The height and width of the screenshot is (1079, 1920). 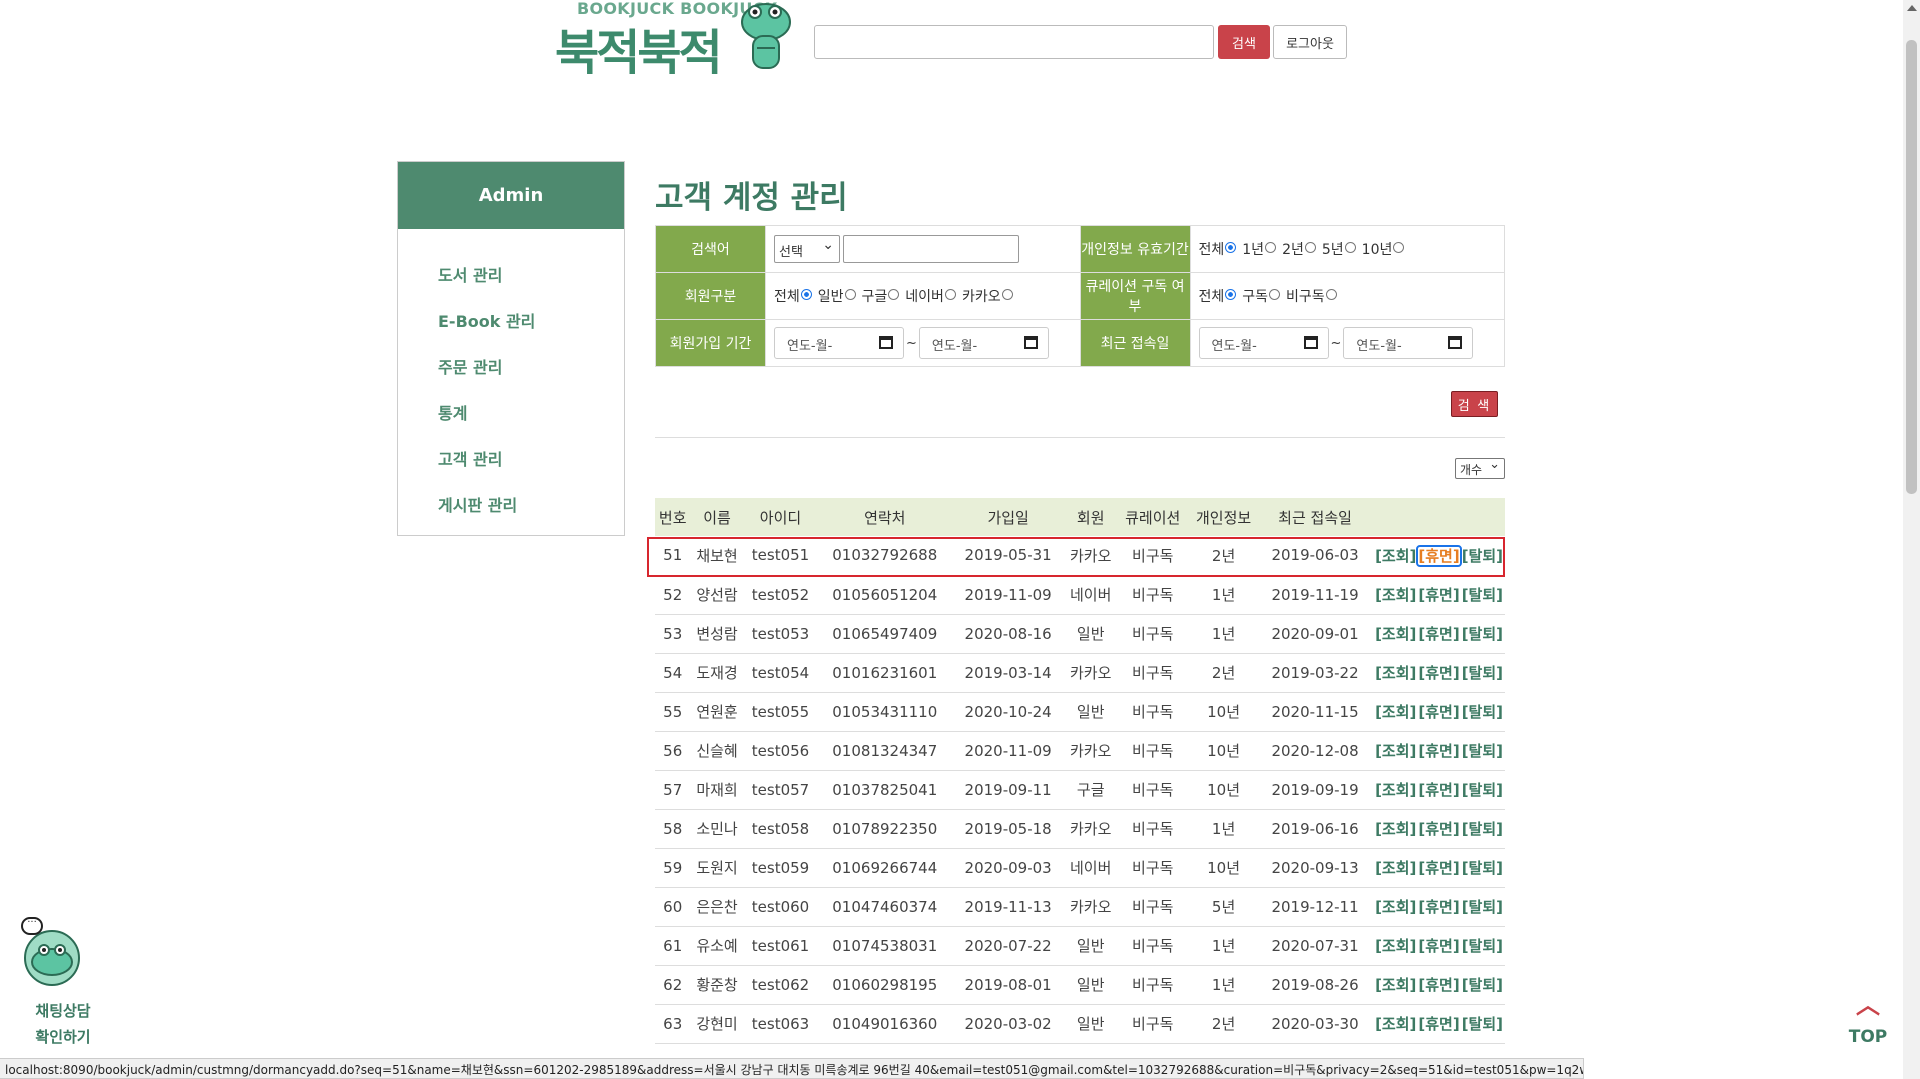 I want to click on privacy-option: 1년, so click(x=1259, y=249).